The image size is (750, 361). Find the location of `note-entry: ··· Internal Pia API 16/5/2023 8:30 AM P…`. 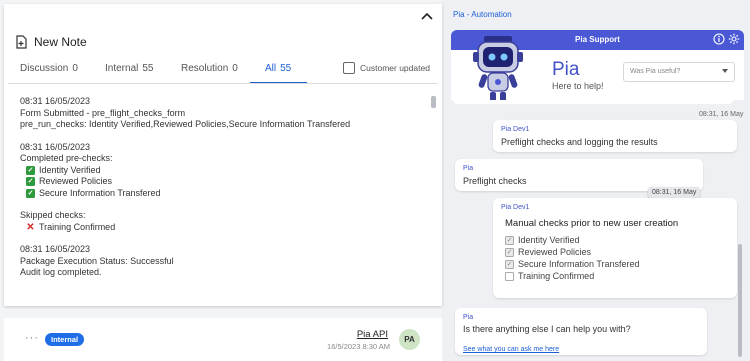

note-entry: ··· Internal Pia API 16/5/2023 8:30 AM P… is located at coordinates (223, 339).